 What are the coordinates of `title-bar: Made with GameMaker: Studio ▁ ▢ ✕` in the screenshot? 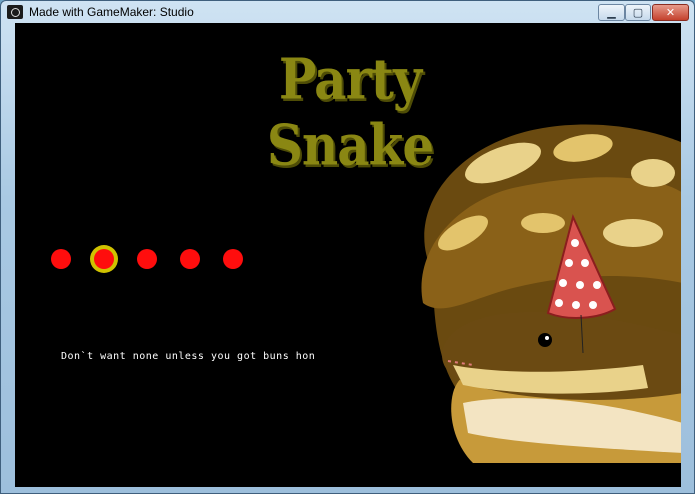 It's located at (347, 12).